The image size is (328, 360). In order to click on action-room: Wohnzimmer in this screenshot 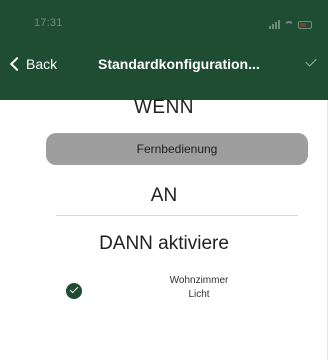, I will do `click(199, 280)`.